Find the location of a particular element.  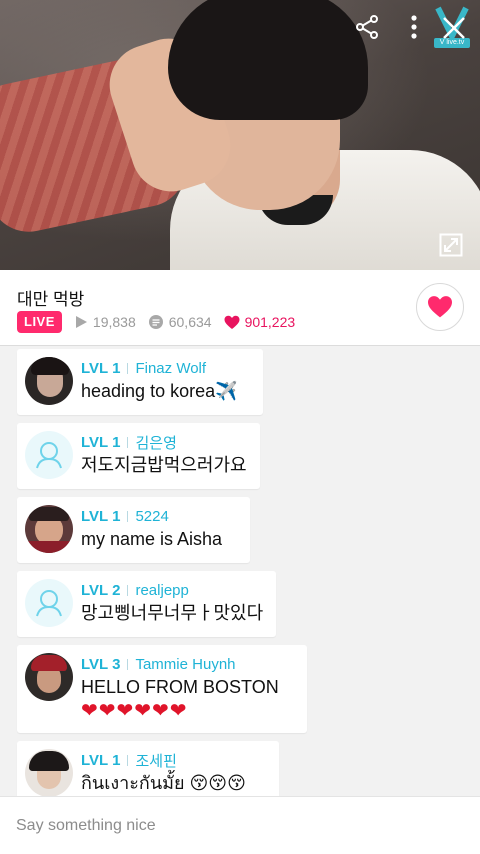

chat-message-header: LVL 3 Tammie Huynh is located at coordinates (180, 664).